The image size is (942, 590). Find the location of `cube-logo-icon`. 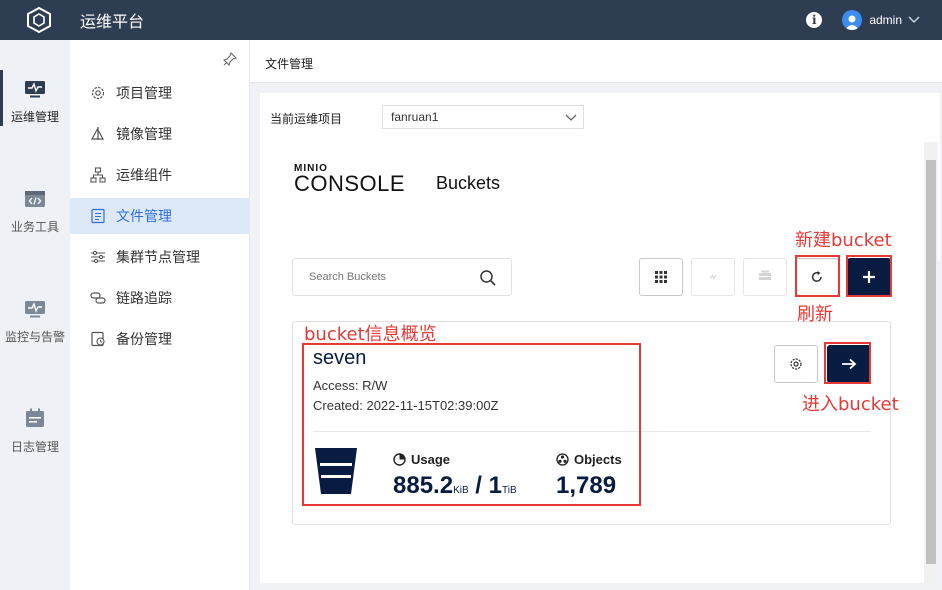

cube-logo-icon is located at coordinates (39, 20).